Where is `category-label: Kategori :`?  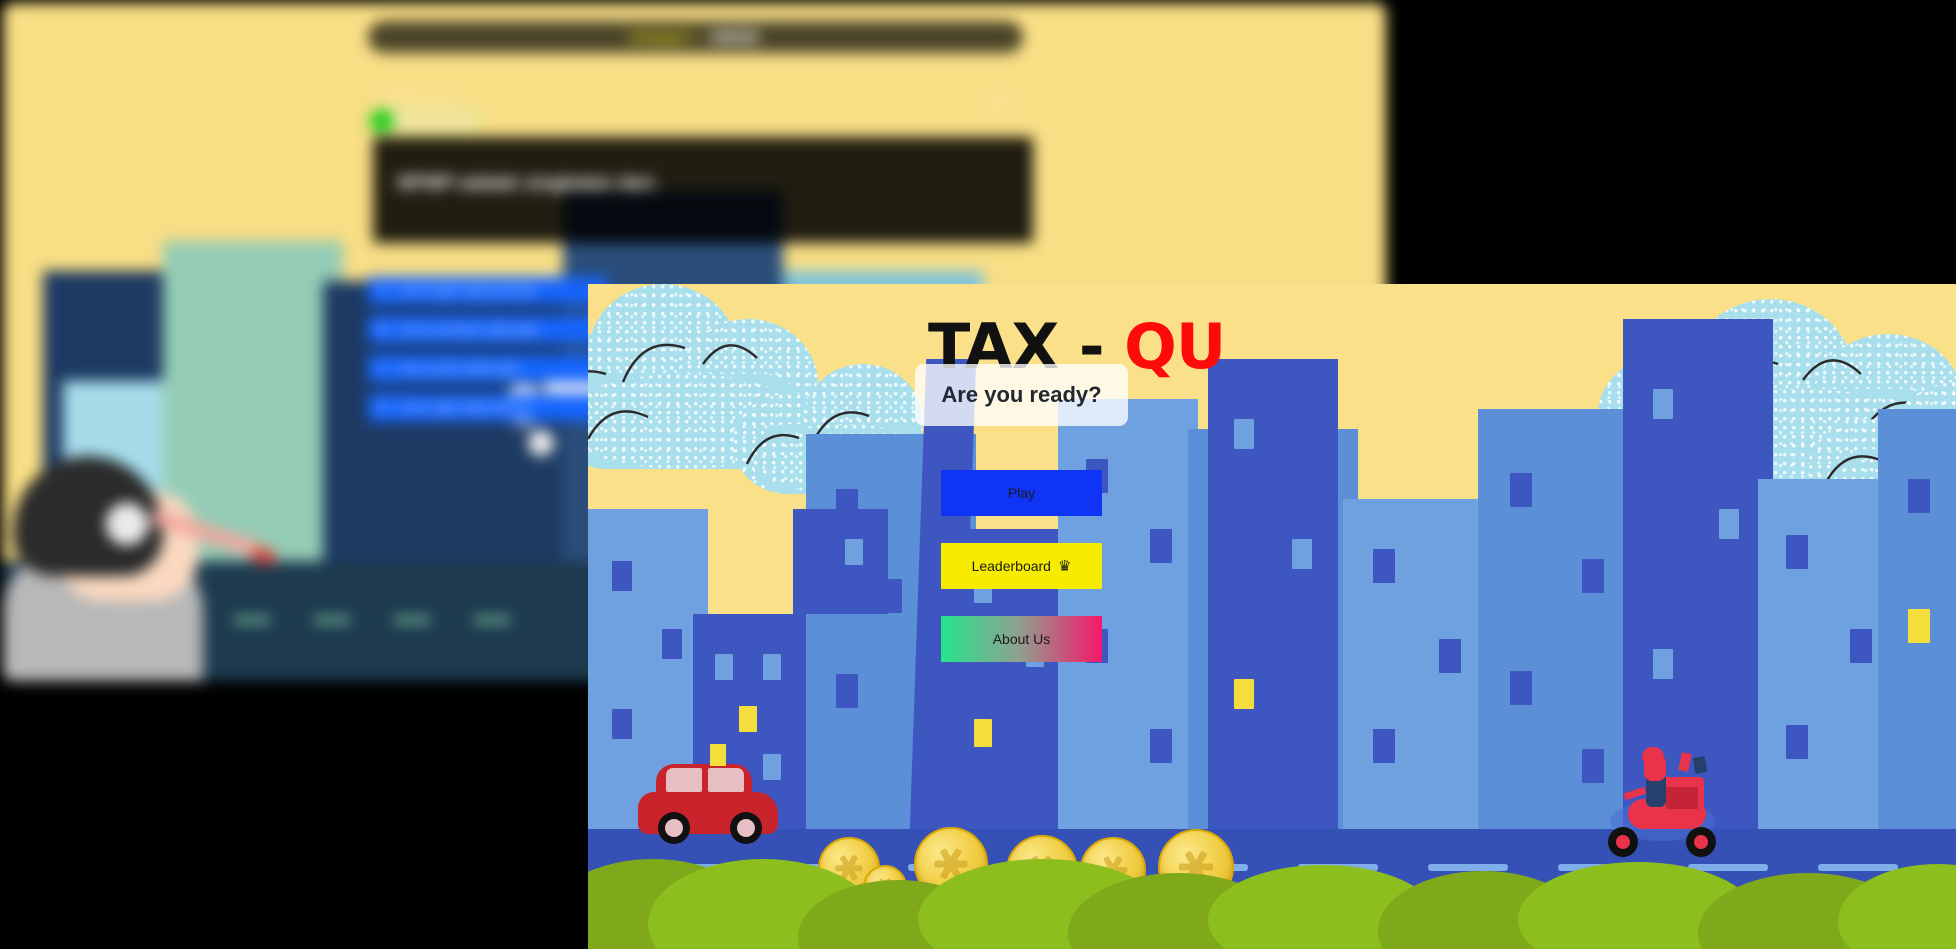
category-label: Kategori : is located at coordinates (664, 37).